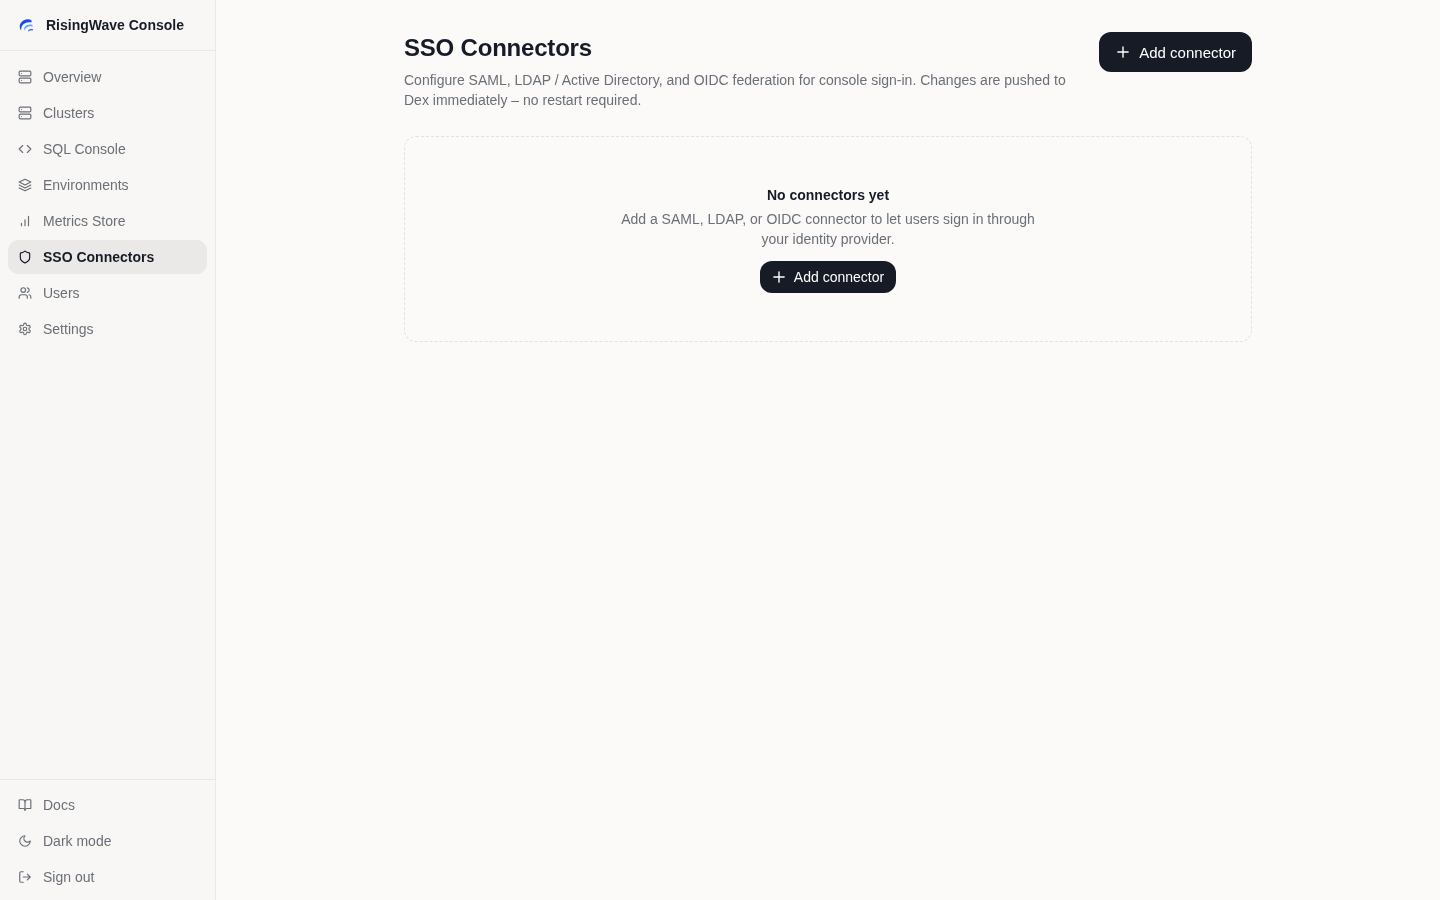 Image resolution: width=1440 pixels, height=900 pixels. Describe the element at coordinates (25, 841) in the screenshot. I see `moon-icon` at that location.